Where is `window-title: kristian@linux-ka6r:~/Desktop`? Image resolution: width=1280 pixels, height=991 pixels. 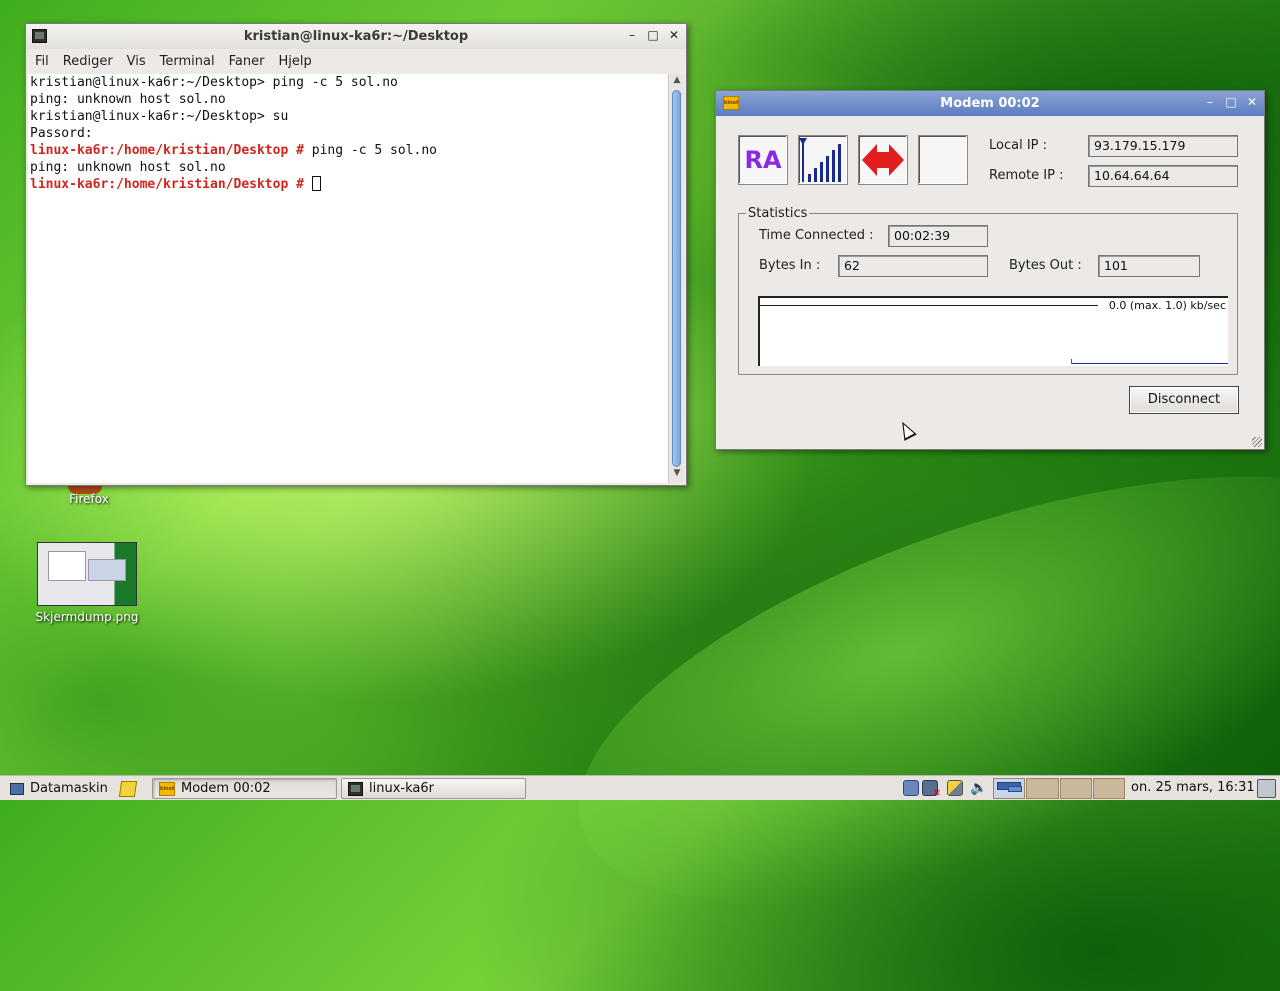 window-title: kristian@linux-ka6r:~/Desktop is located at coordinates (356, 36).